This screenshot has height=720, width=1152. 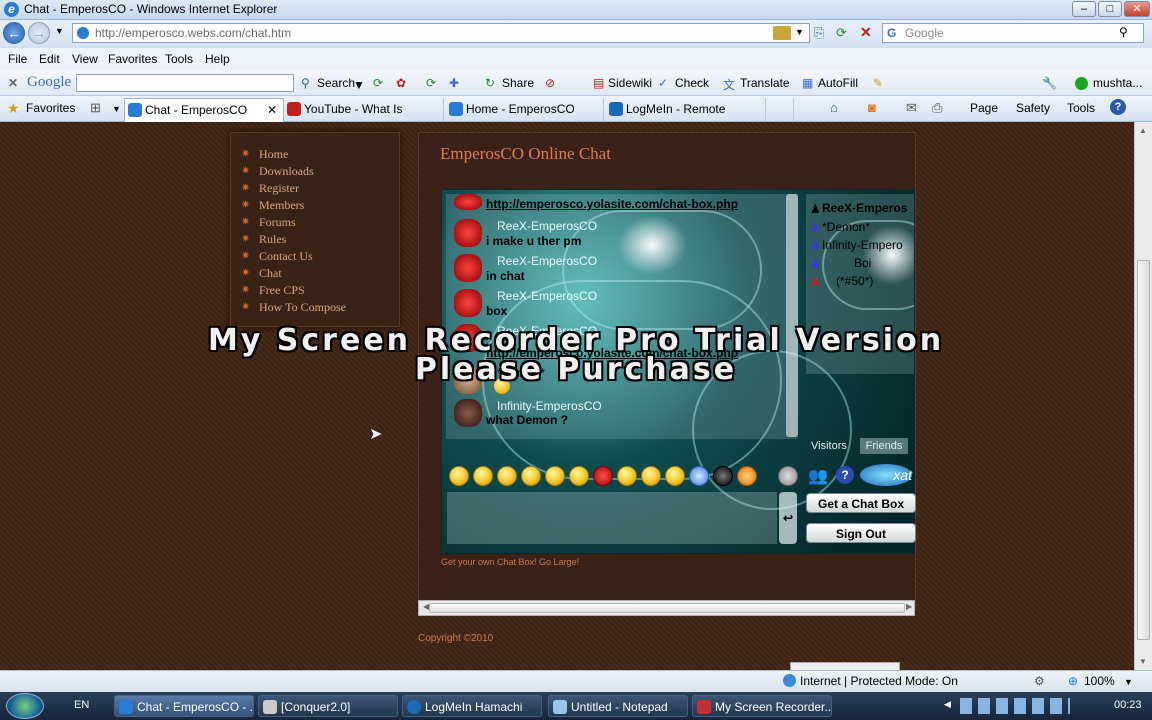 What do you see at coordinates (699, 476) in the screenshot?
I see `chat-emoji` at bounding box center [699, 476].